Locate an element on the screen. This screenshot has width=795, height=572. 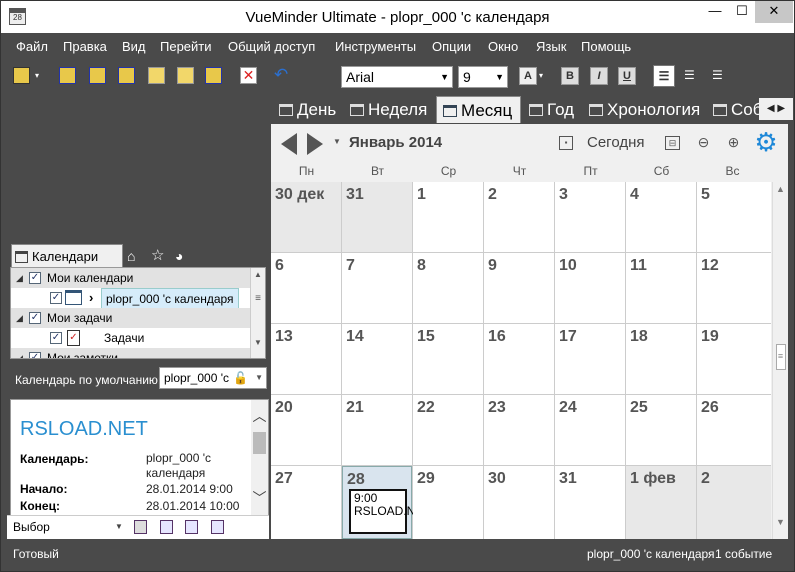
scroll-up-icon: ▲ is located at coordinates (780, 189).